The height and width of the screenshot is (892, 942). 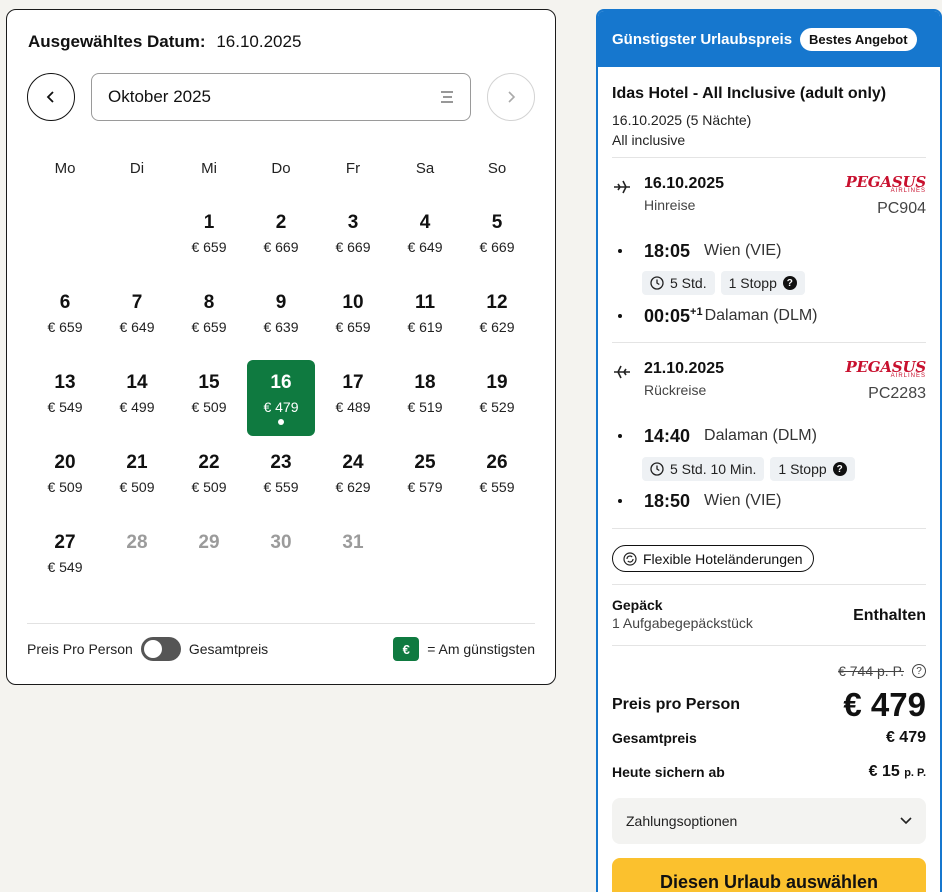 I want to click on day-cell: 25 € 579, so click(x=425, y=480).